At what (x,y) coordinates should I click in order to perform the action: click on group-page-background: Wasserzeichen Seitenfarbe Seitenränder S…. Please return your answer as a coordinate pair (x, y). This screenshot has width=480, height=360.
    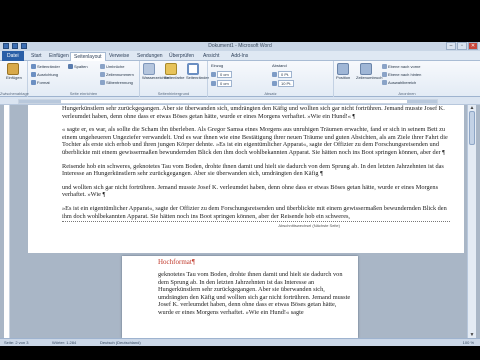
    Looking at the image, I should click on (174, 79).